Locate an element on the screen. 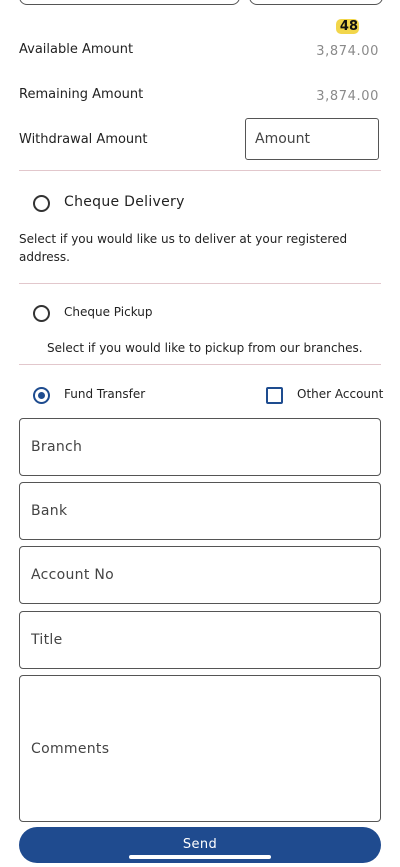 This screenshot has width=400, height=867. cheque-pickup-radio is located at coordinates (41, 313).